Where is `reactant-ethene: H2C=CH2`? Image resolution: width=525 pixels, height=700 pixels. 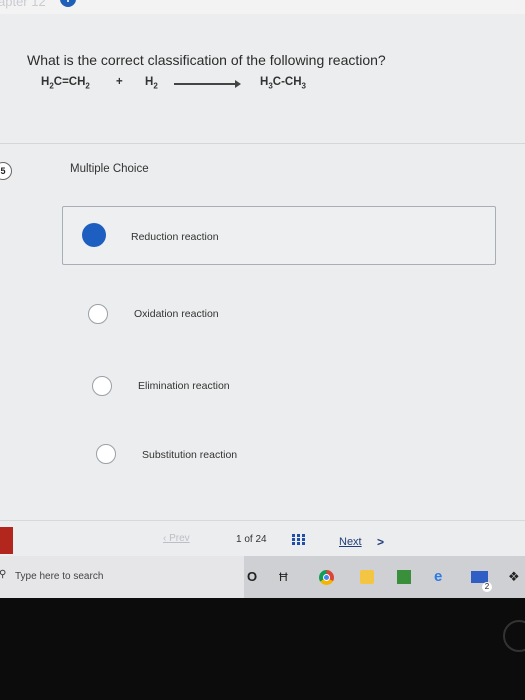 reactant-ethene: H2C=CH2 is located at coordinates (65, 83).